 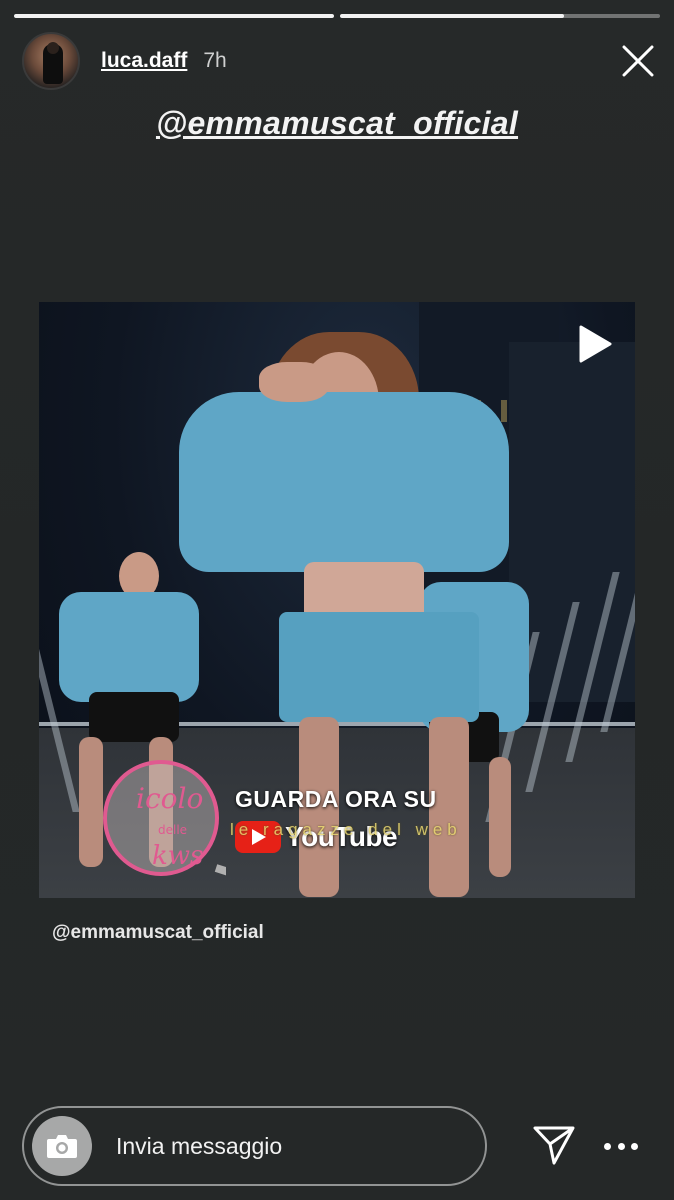 I want to click on more-dots-icon, so click(x=621, y=1146).